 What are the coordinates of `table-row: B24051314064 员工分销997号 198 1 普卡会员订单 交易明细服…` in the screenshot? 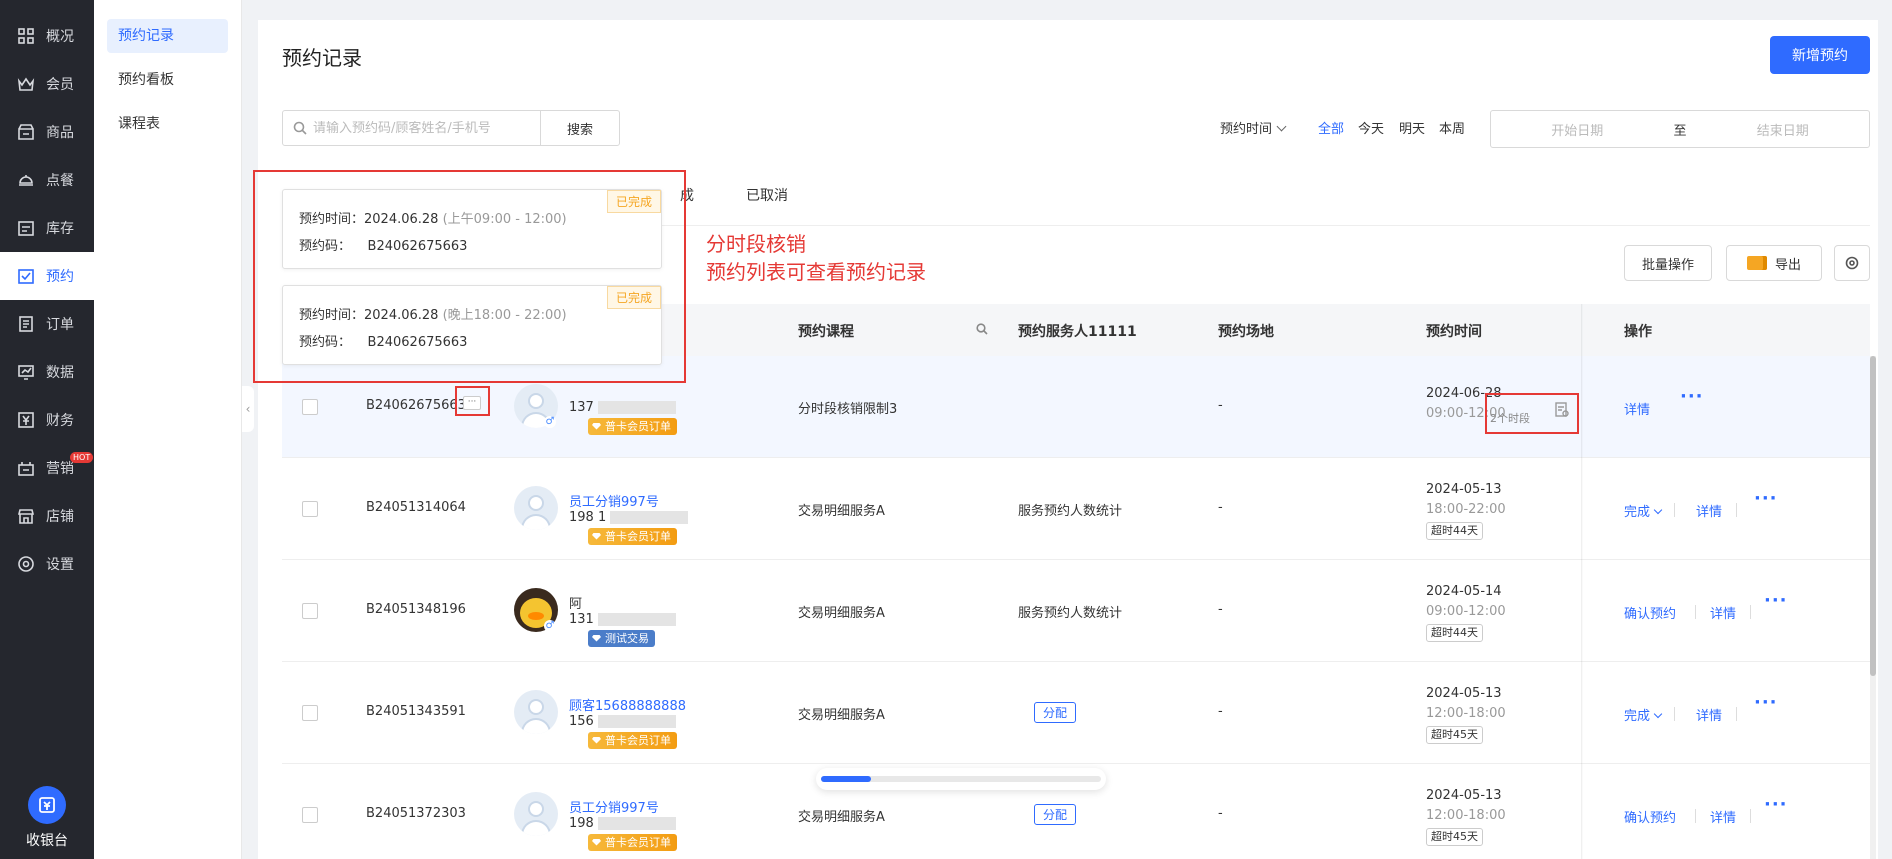 It's located at (1076, 509).